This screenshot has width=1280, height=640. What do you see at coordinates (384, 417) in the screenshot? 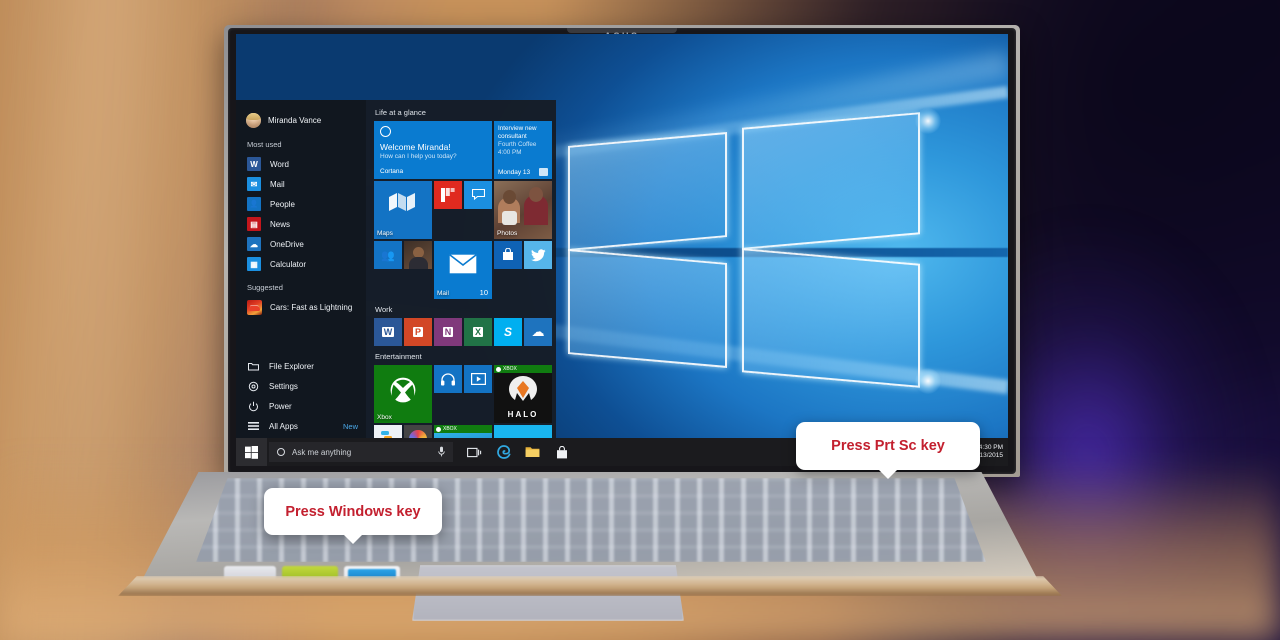
I see `tile-label: Xbox` at bounding box center [384, 417].